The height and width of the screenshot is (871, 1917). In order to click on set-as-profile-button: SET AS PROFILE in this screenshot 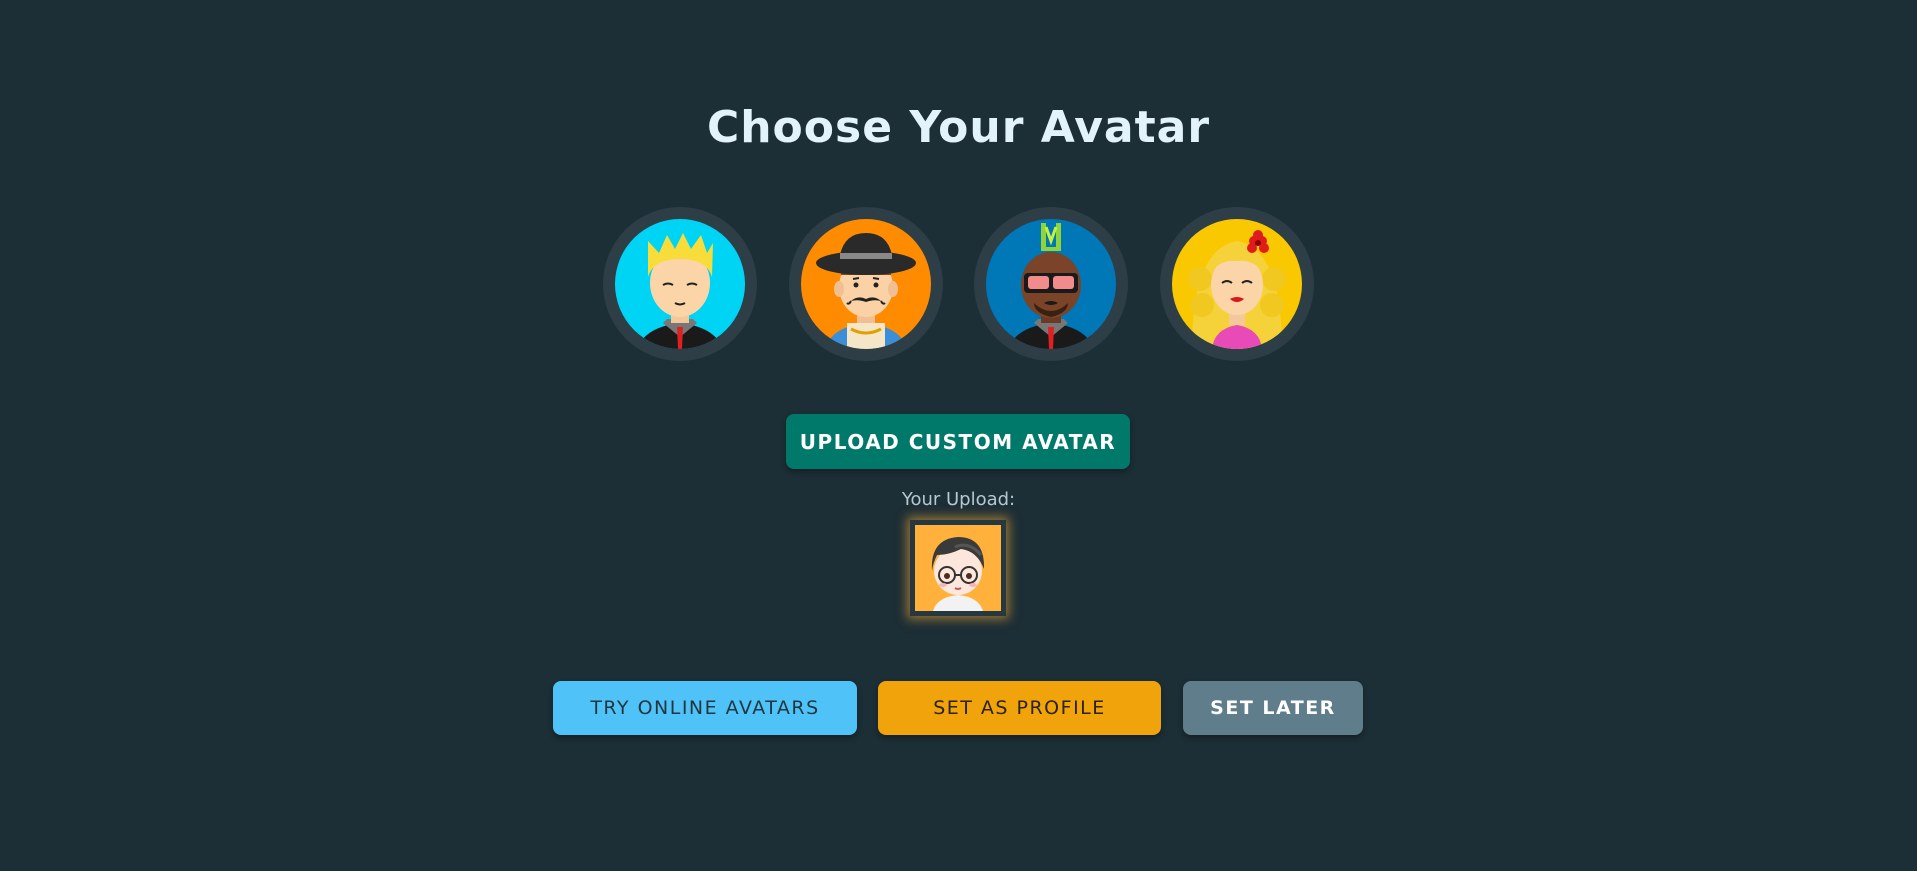, I will do `click(1019, 708)`.